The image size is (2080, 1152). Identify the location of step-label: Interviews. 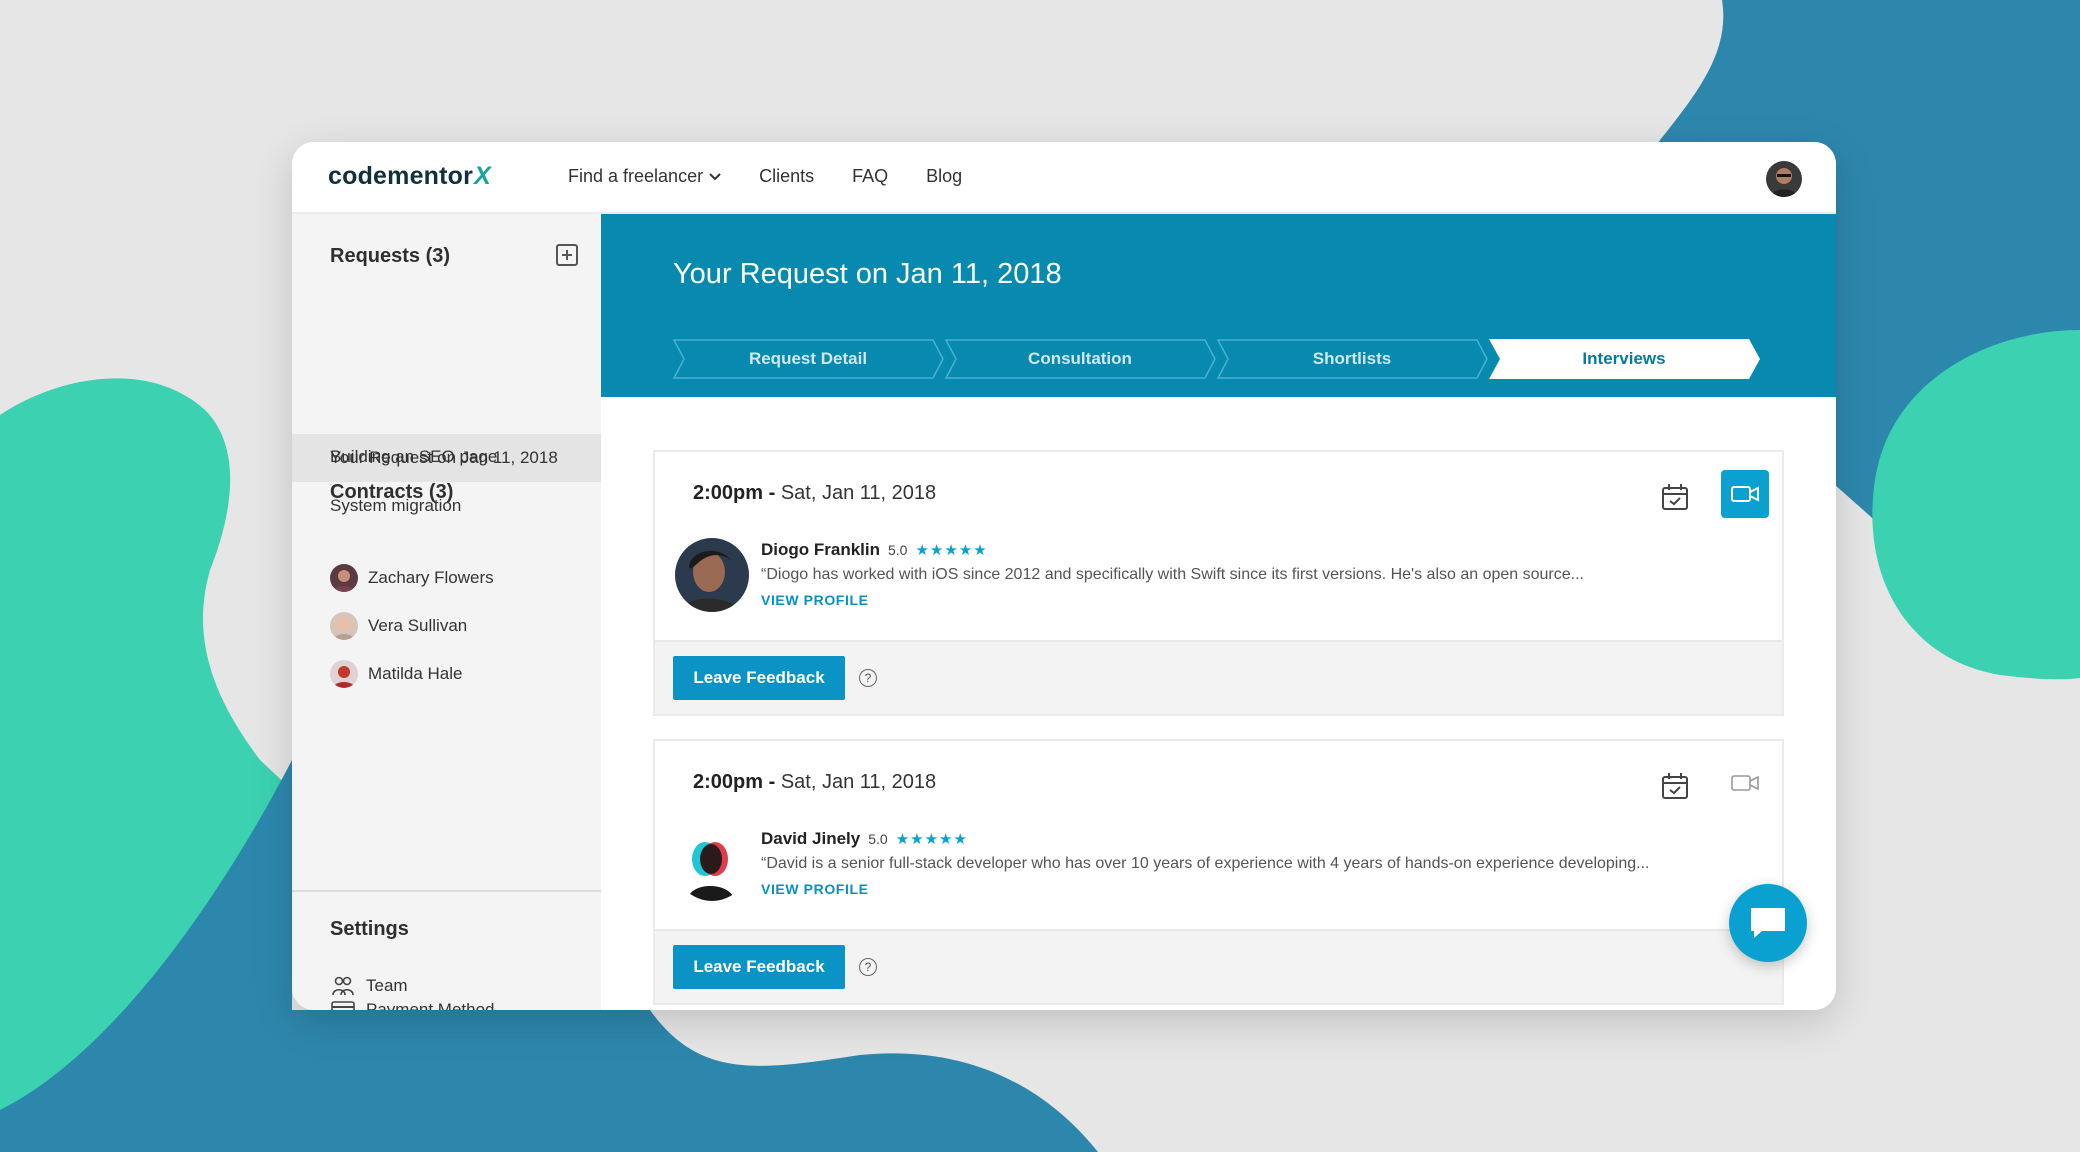
(1624, 358).